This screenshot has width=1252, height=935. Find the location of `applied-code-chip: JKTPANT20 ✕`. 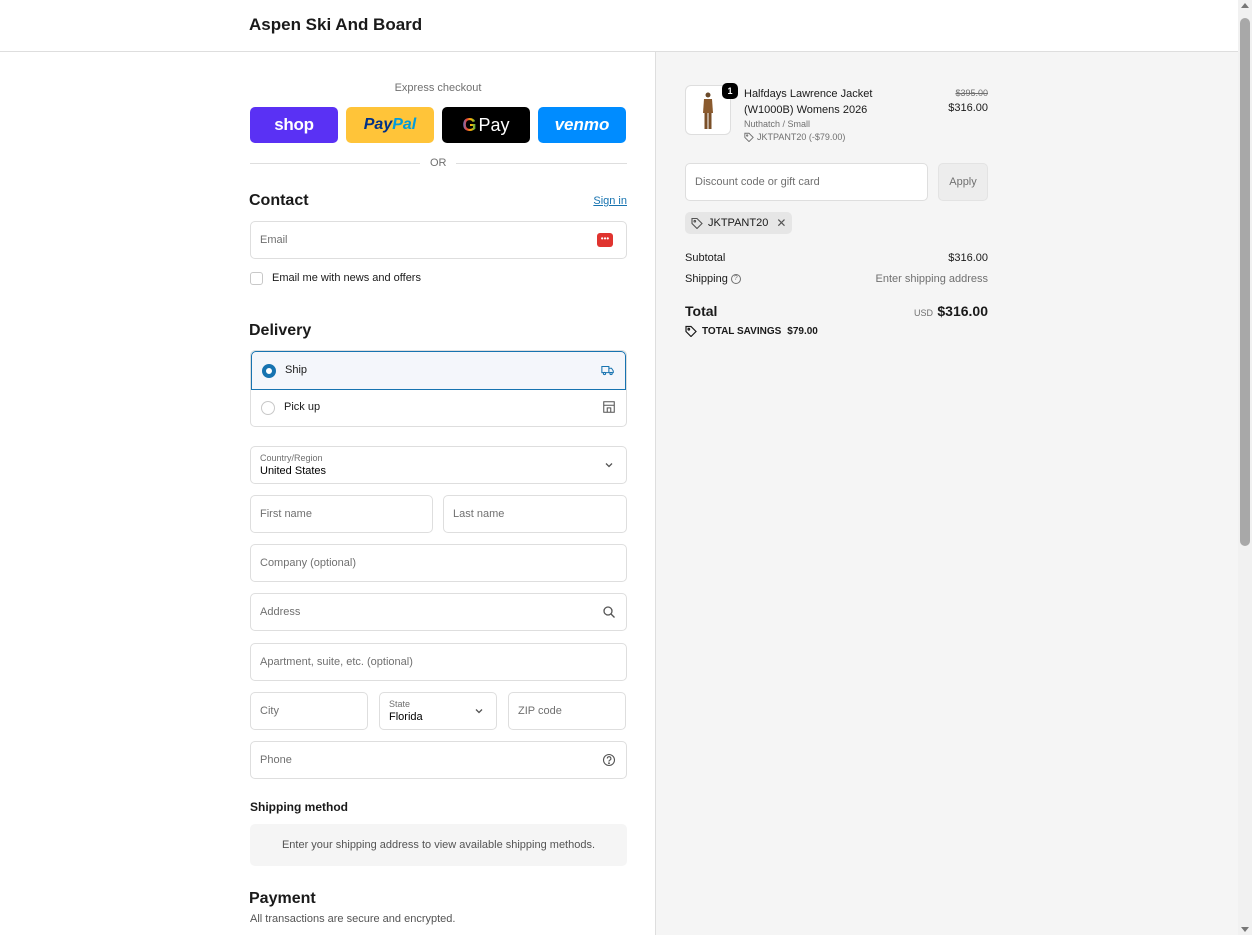

applied-code-chip: JKTPANT20 ✕ is located at coordinates (739, 223).